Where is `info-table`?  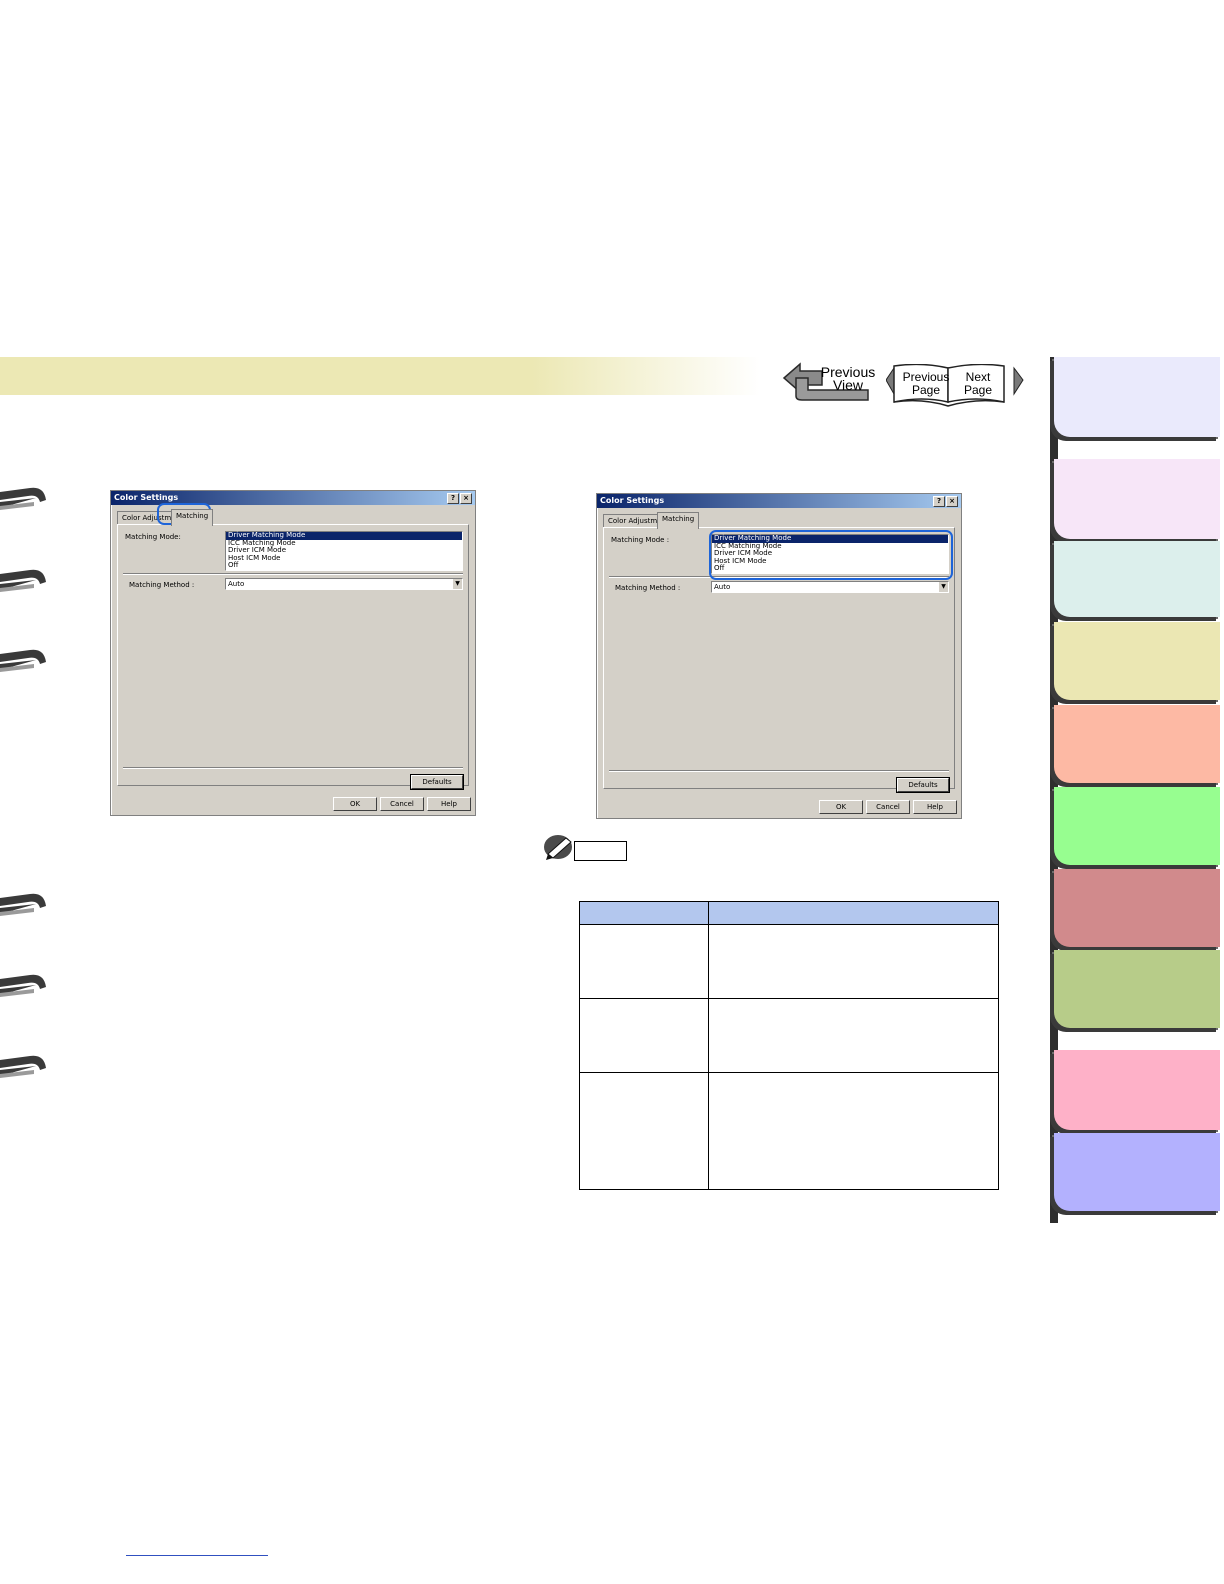
info-table is located at coordinates (789, 1045).